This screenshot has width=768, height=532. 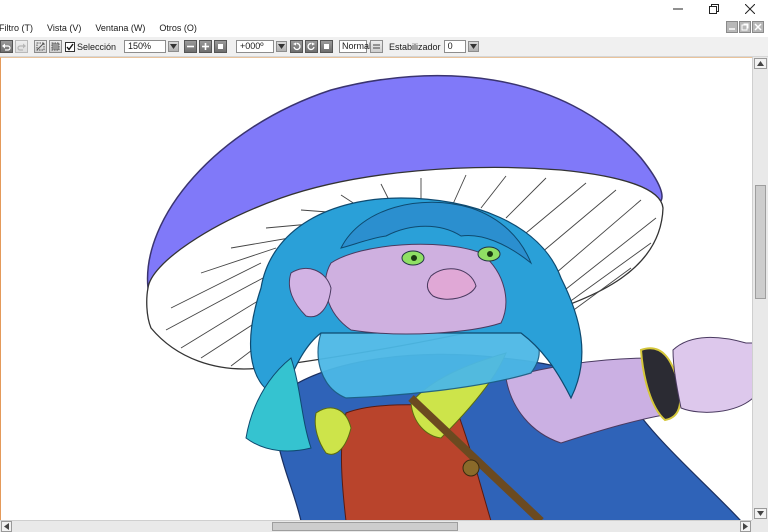 I want to click on undo-icon, so click(x=6, y=47).